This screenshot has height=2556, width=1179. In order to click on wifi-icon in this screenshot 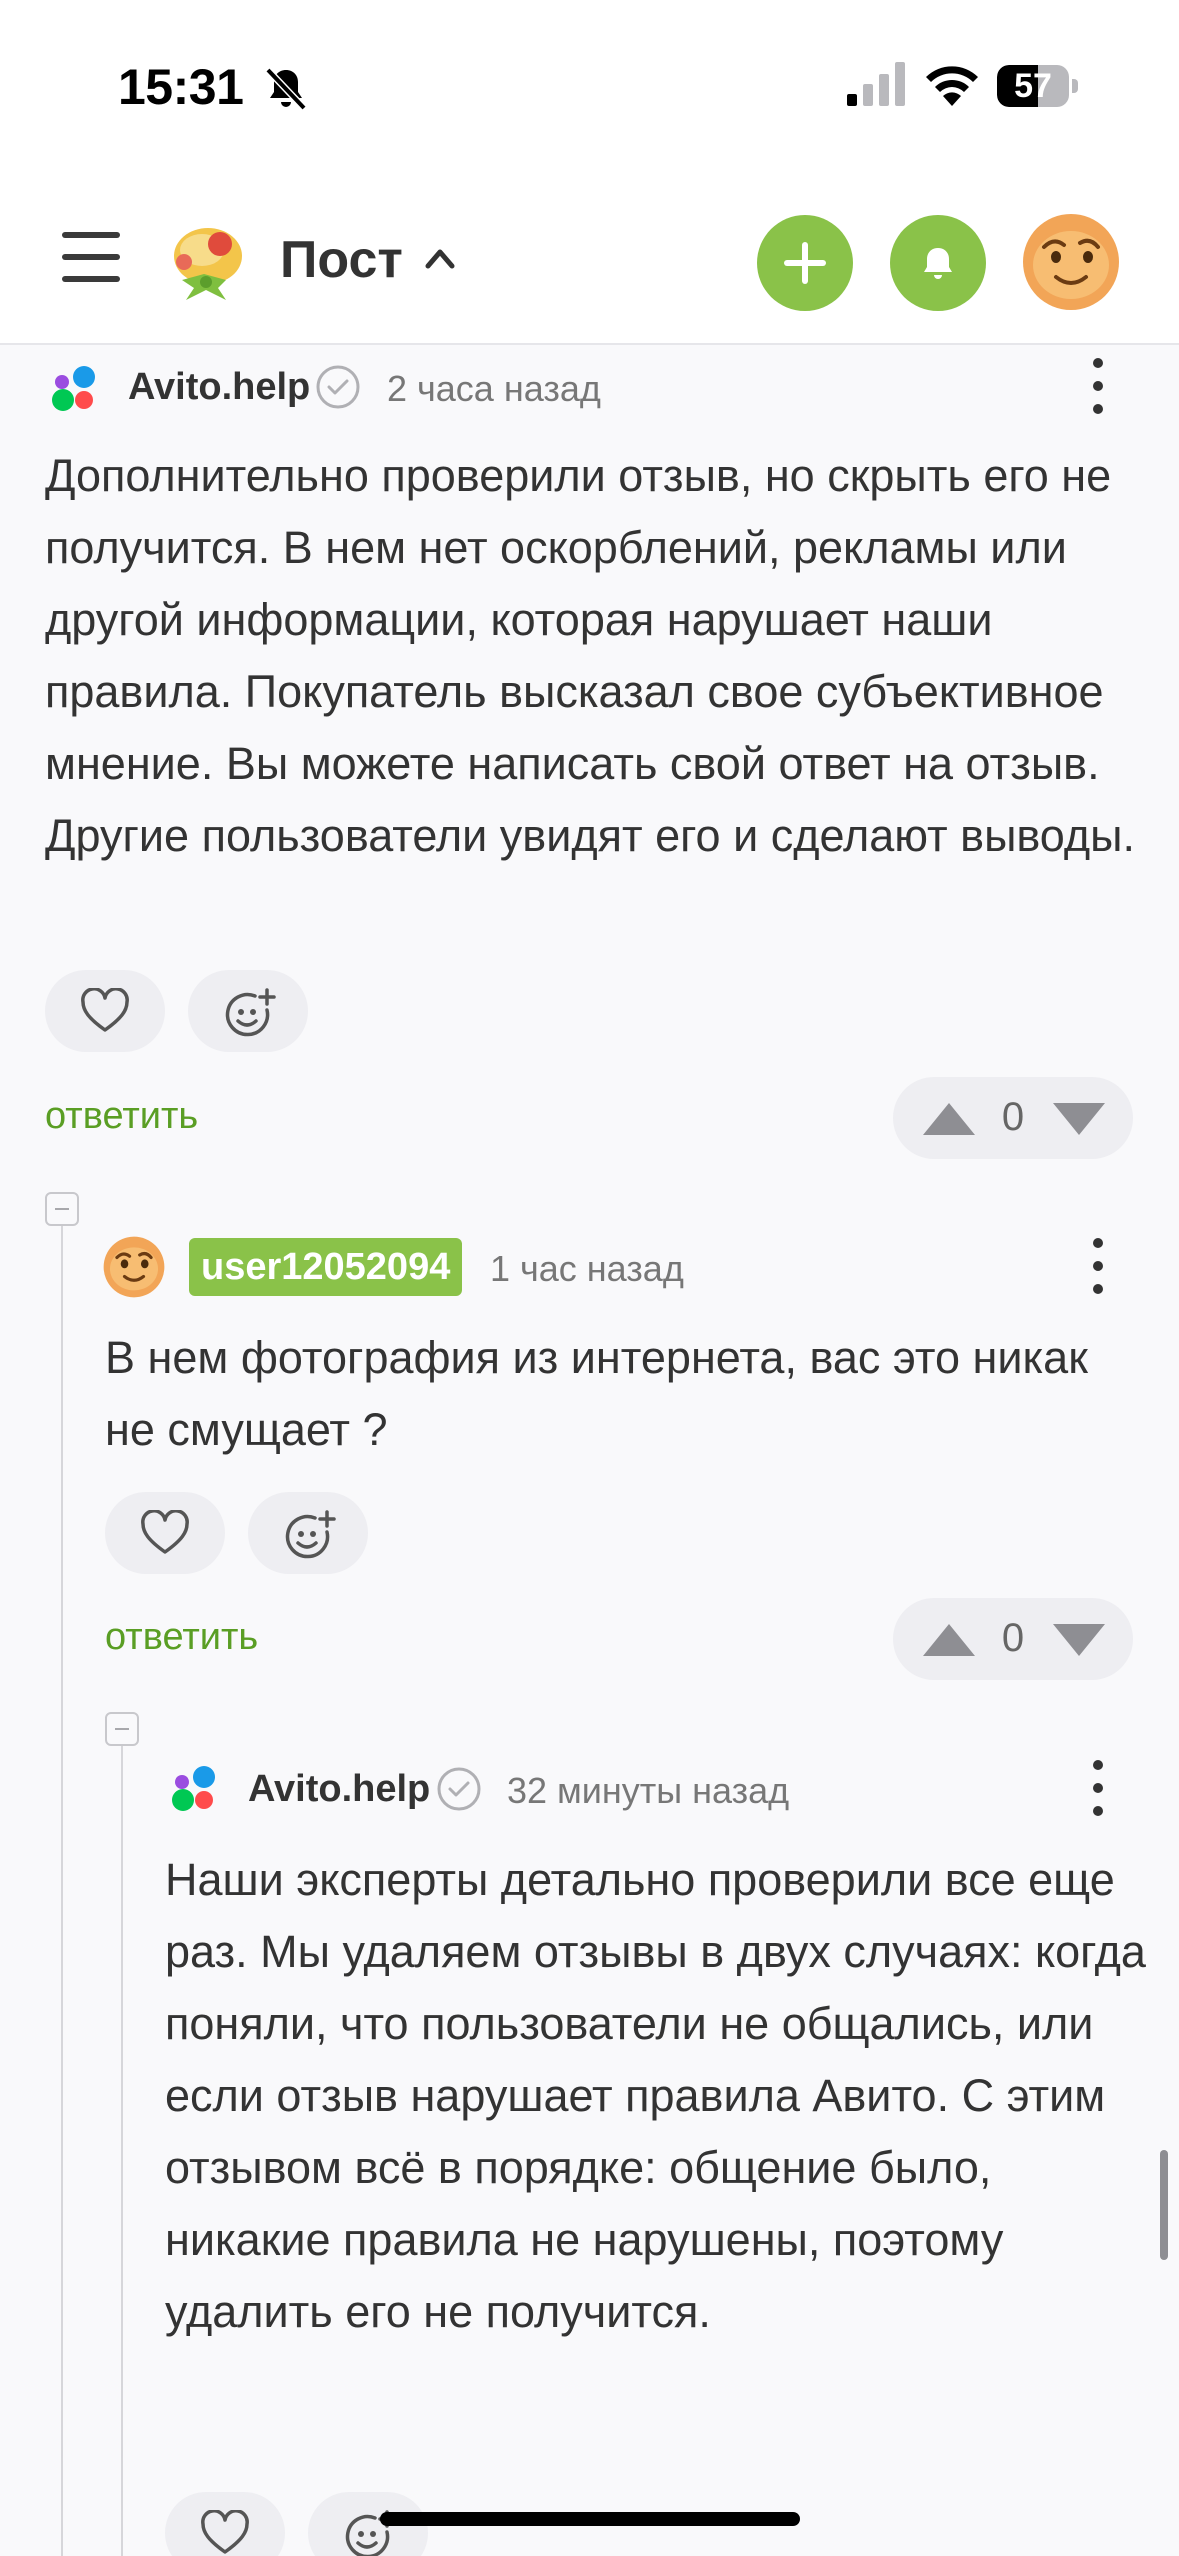, I will do `click(952, 86)`.